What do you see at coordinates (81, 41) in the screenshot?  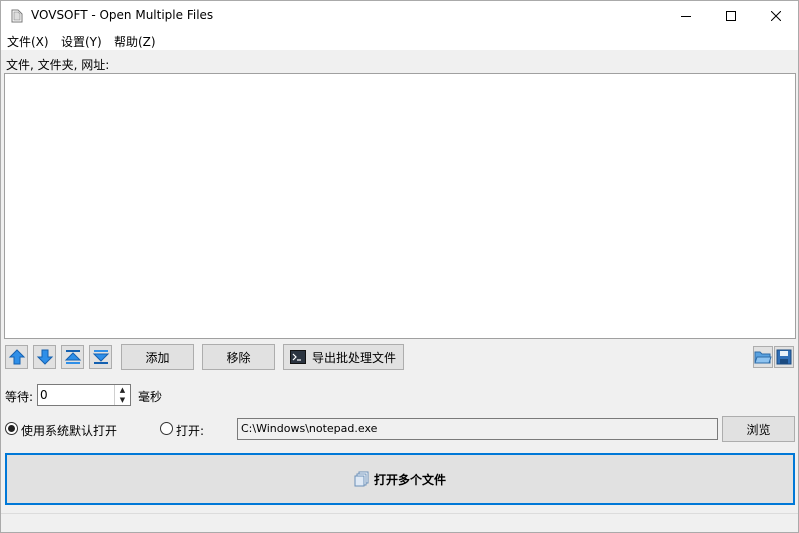 I see `menu-settings: 设置(Y)` at bounding box center [81, 41].